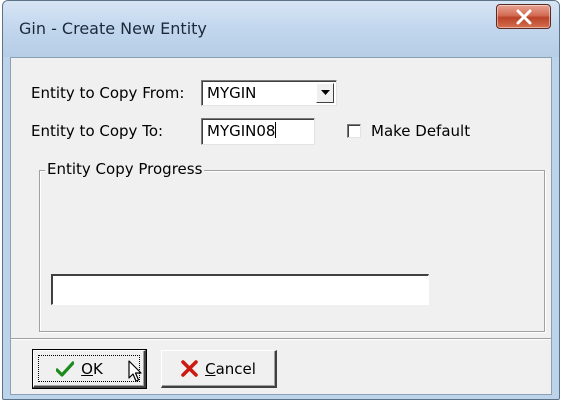 The width and height of the screenshot is (566, 402). I want to click on close-button, so click(523, 16).